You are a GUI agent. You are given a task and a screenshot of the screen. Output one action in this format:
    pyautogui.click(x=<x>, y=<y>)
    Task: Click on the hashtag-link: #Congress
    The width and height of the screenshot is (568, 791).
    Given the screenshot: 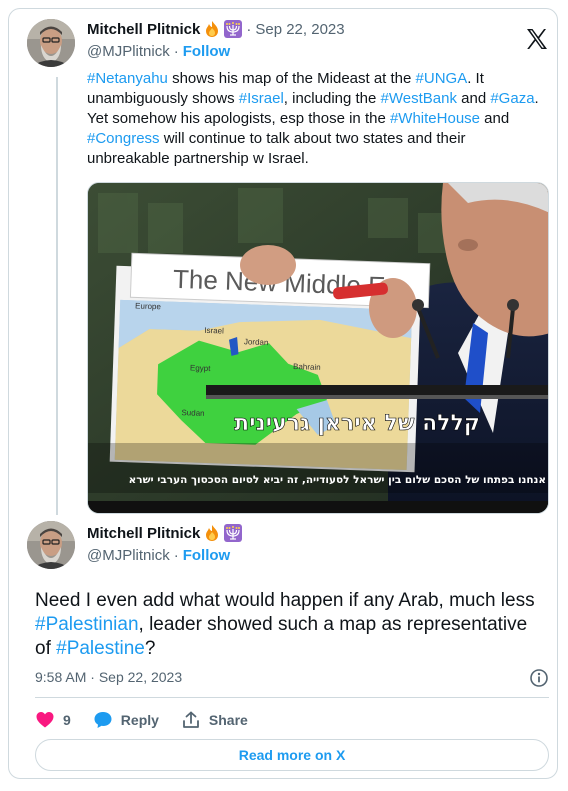 What is the action you would take?
    pyautogui.click(x=123, y=138)
    